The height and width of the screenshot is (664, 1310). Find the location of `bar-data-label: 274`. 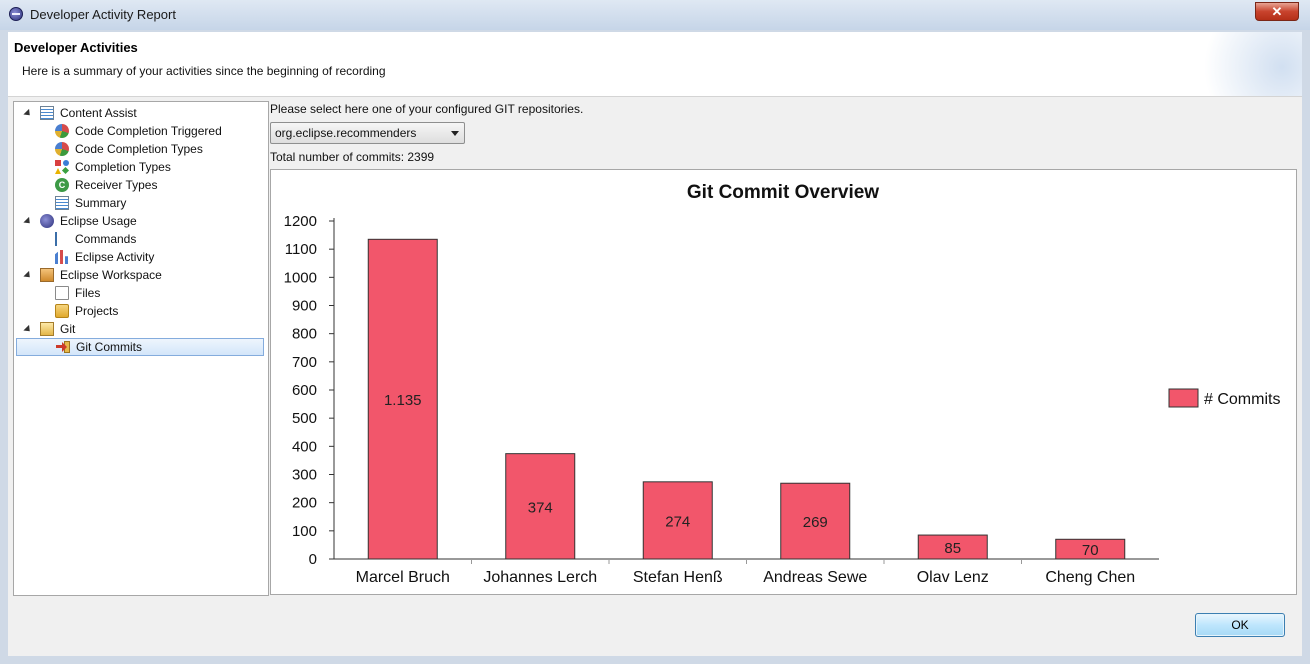

bar-data-label: 274 is located at coordinates (677, 521).